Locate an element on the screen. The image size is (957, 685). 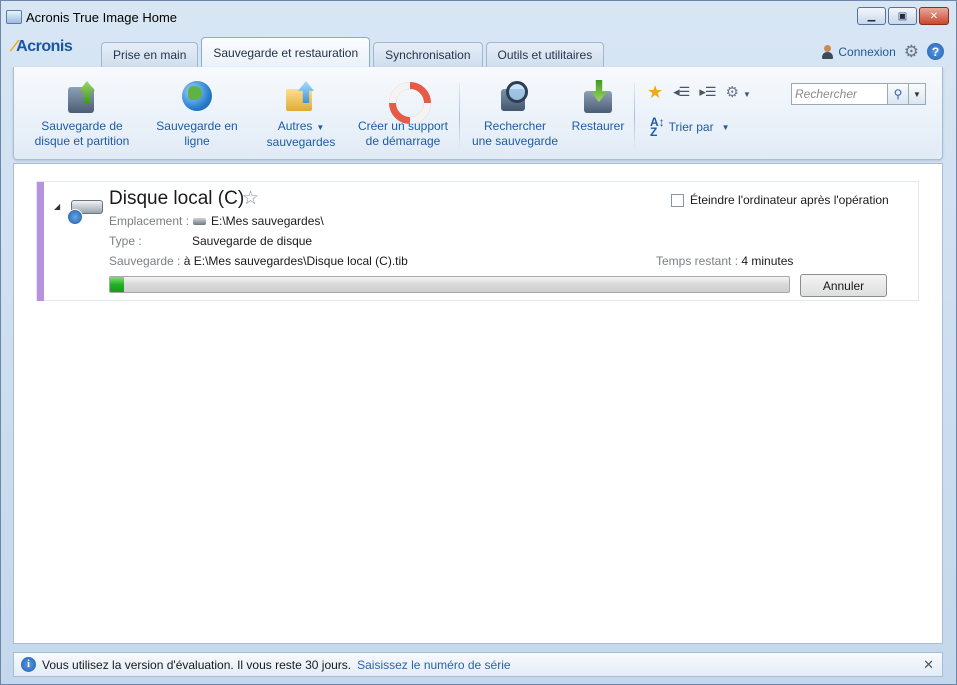
settings-gear-icon: ⚙ is located at coordinates (911, 51).